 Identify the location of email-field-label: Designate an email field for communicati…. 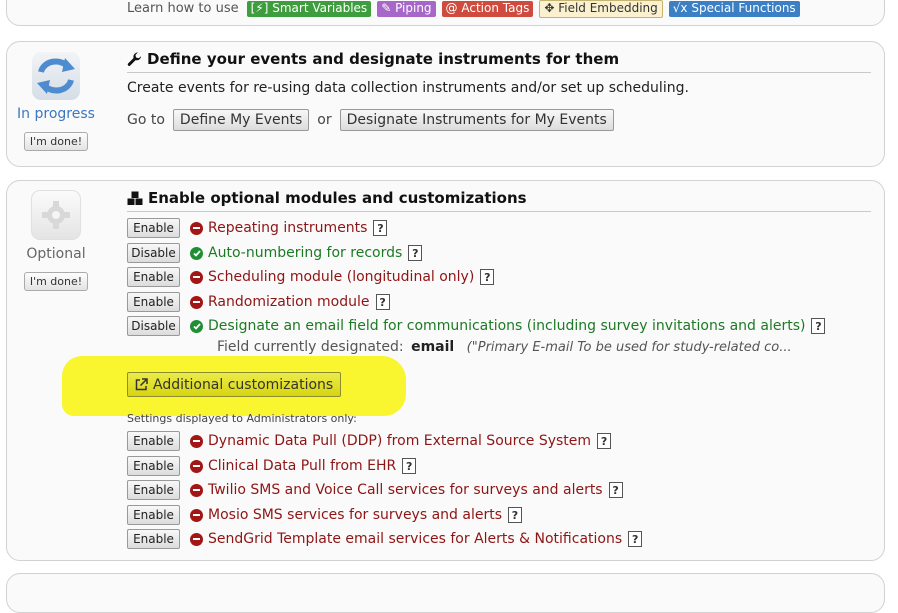
(507, 326).